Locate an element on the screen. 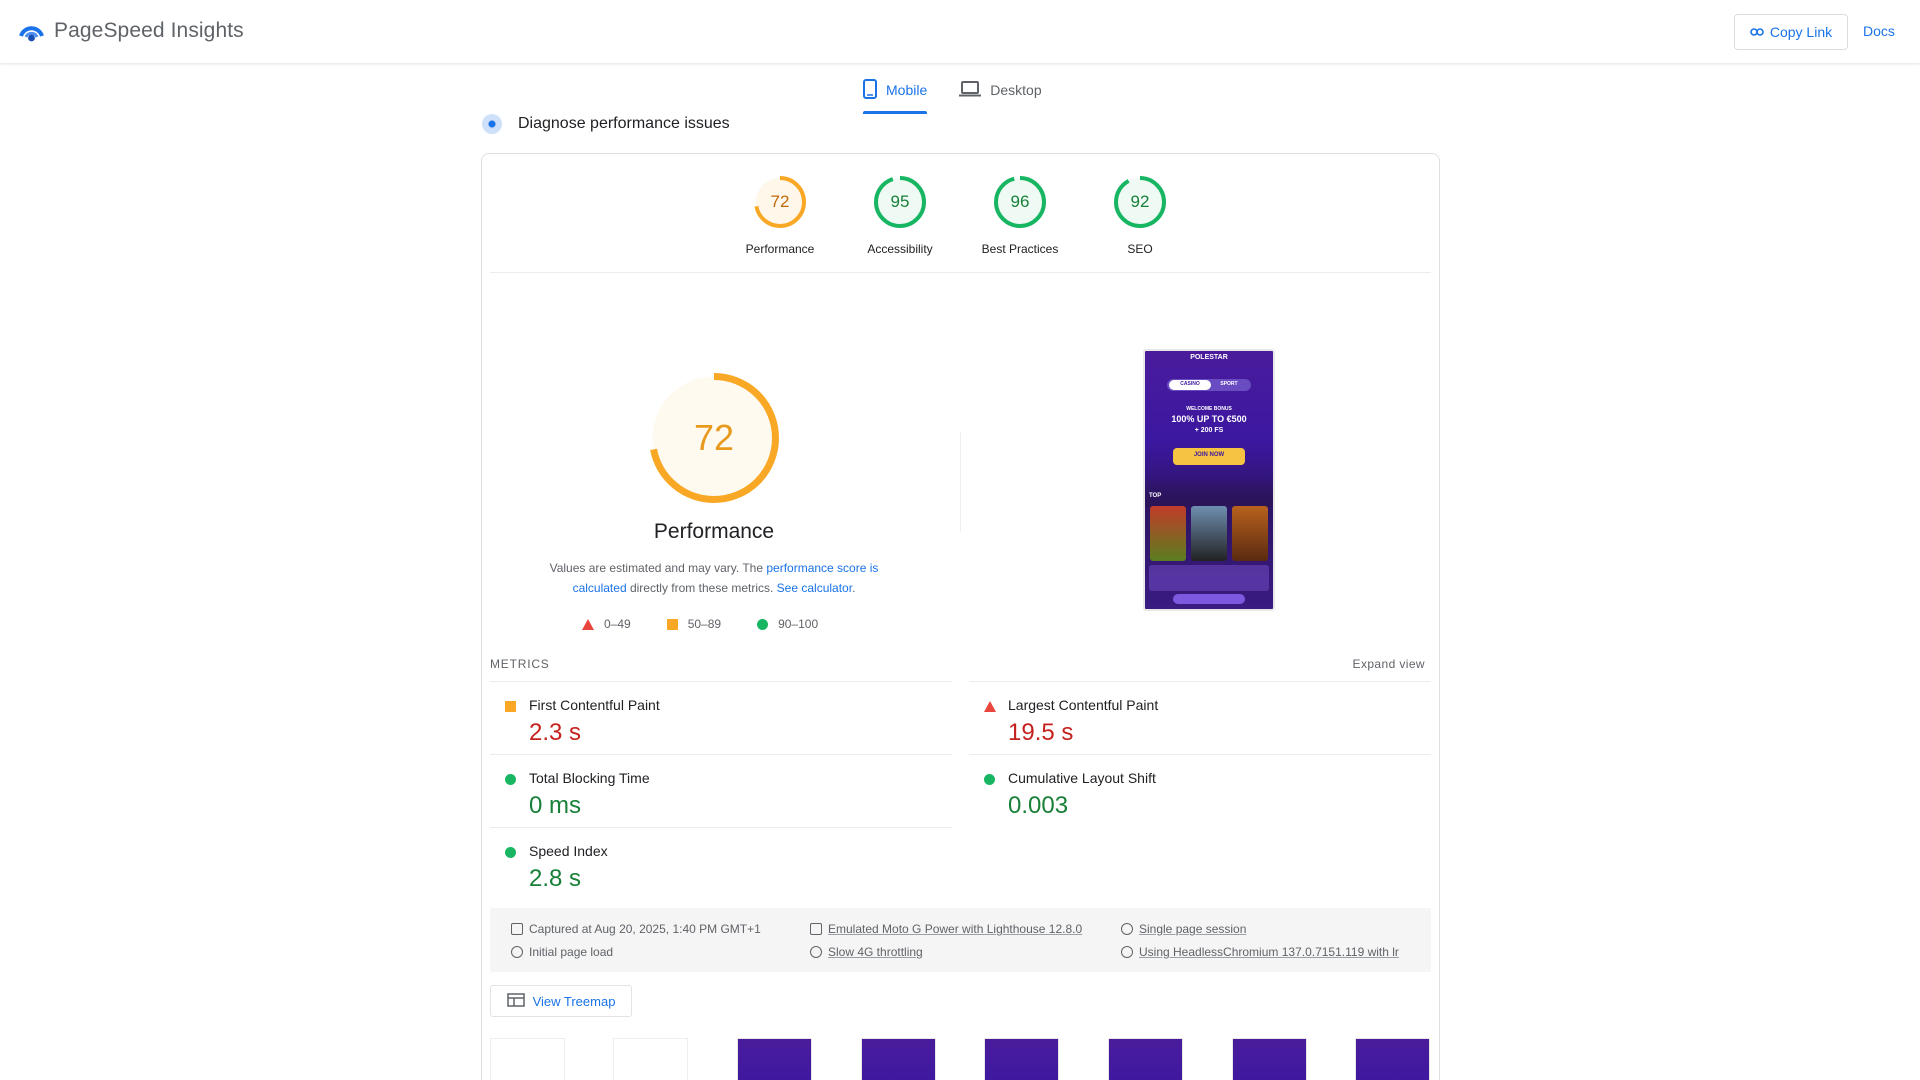 This screenshot has height=1080, width=1920. metric-value: 19.5 s is located at coordinates (1041, 732).